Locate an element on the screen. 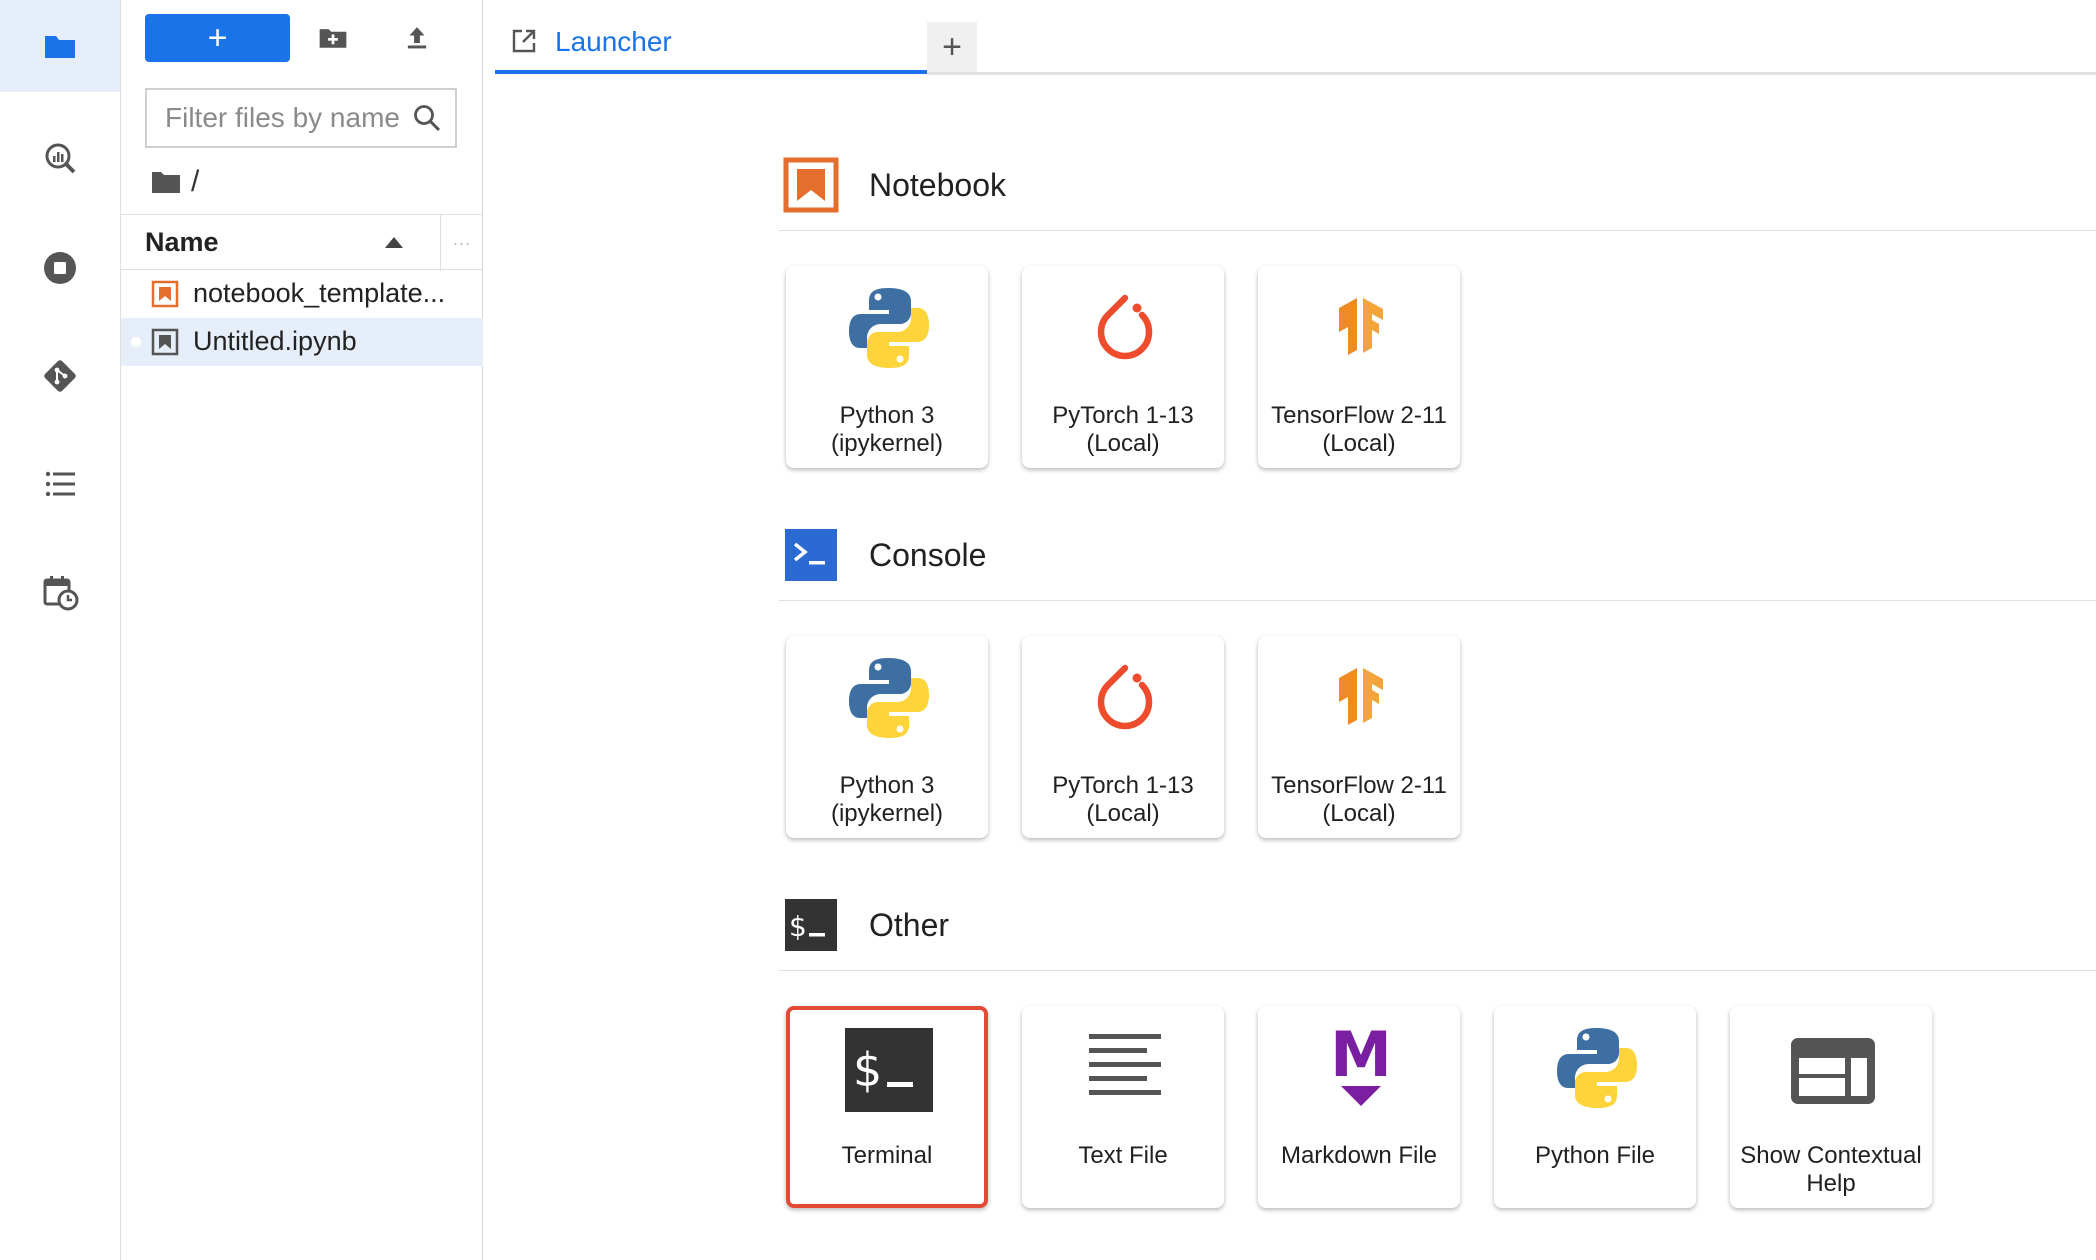  upload-button is located at coordinates (417, 38).